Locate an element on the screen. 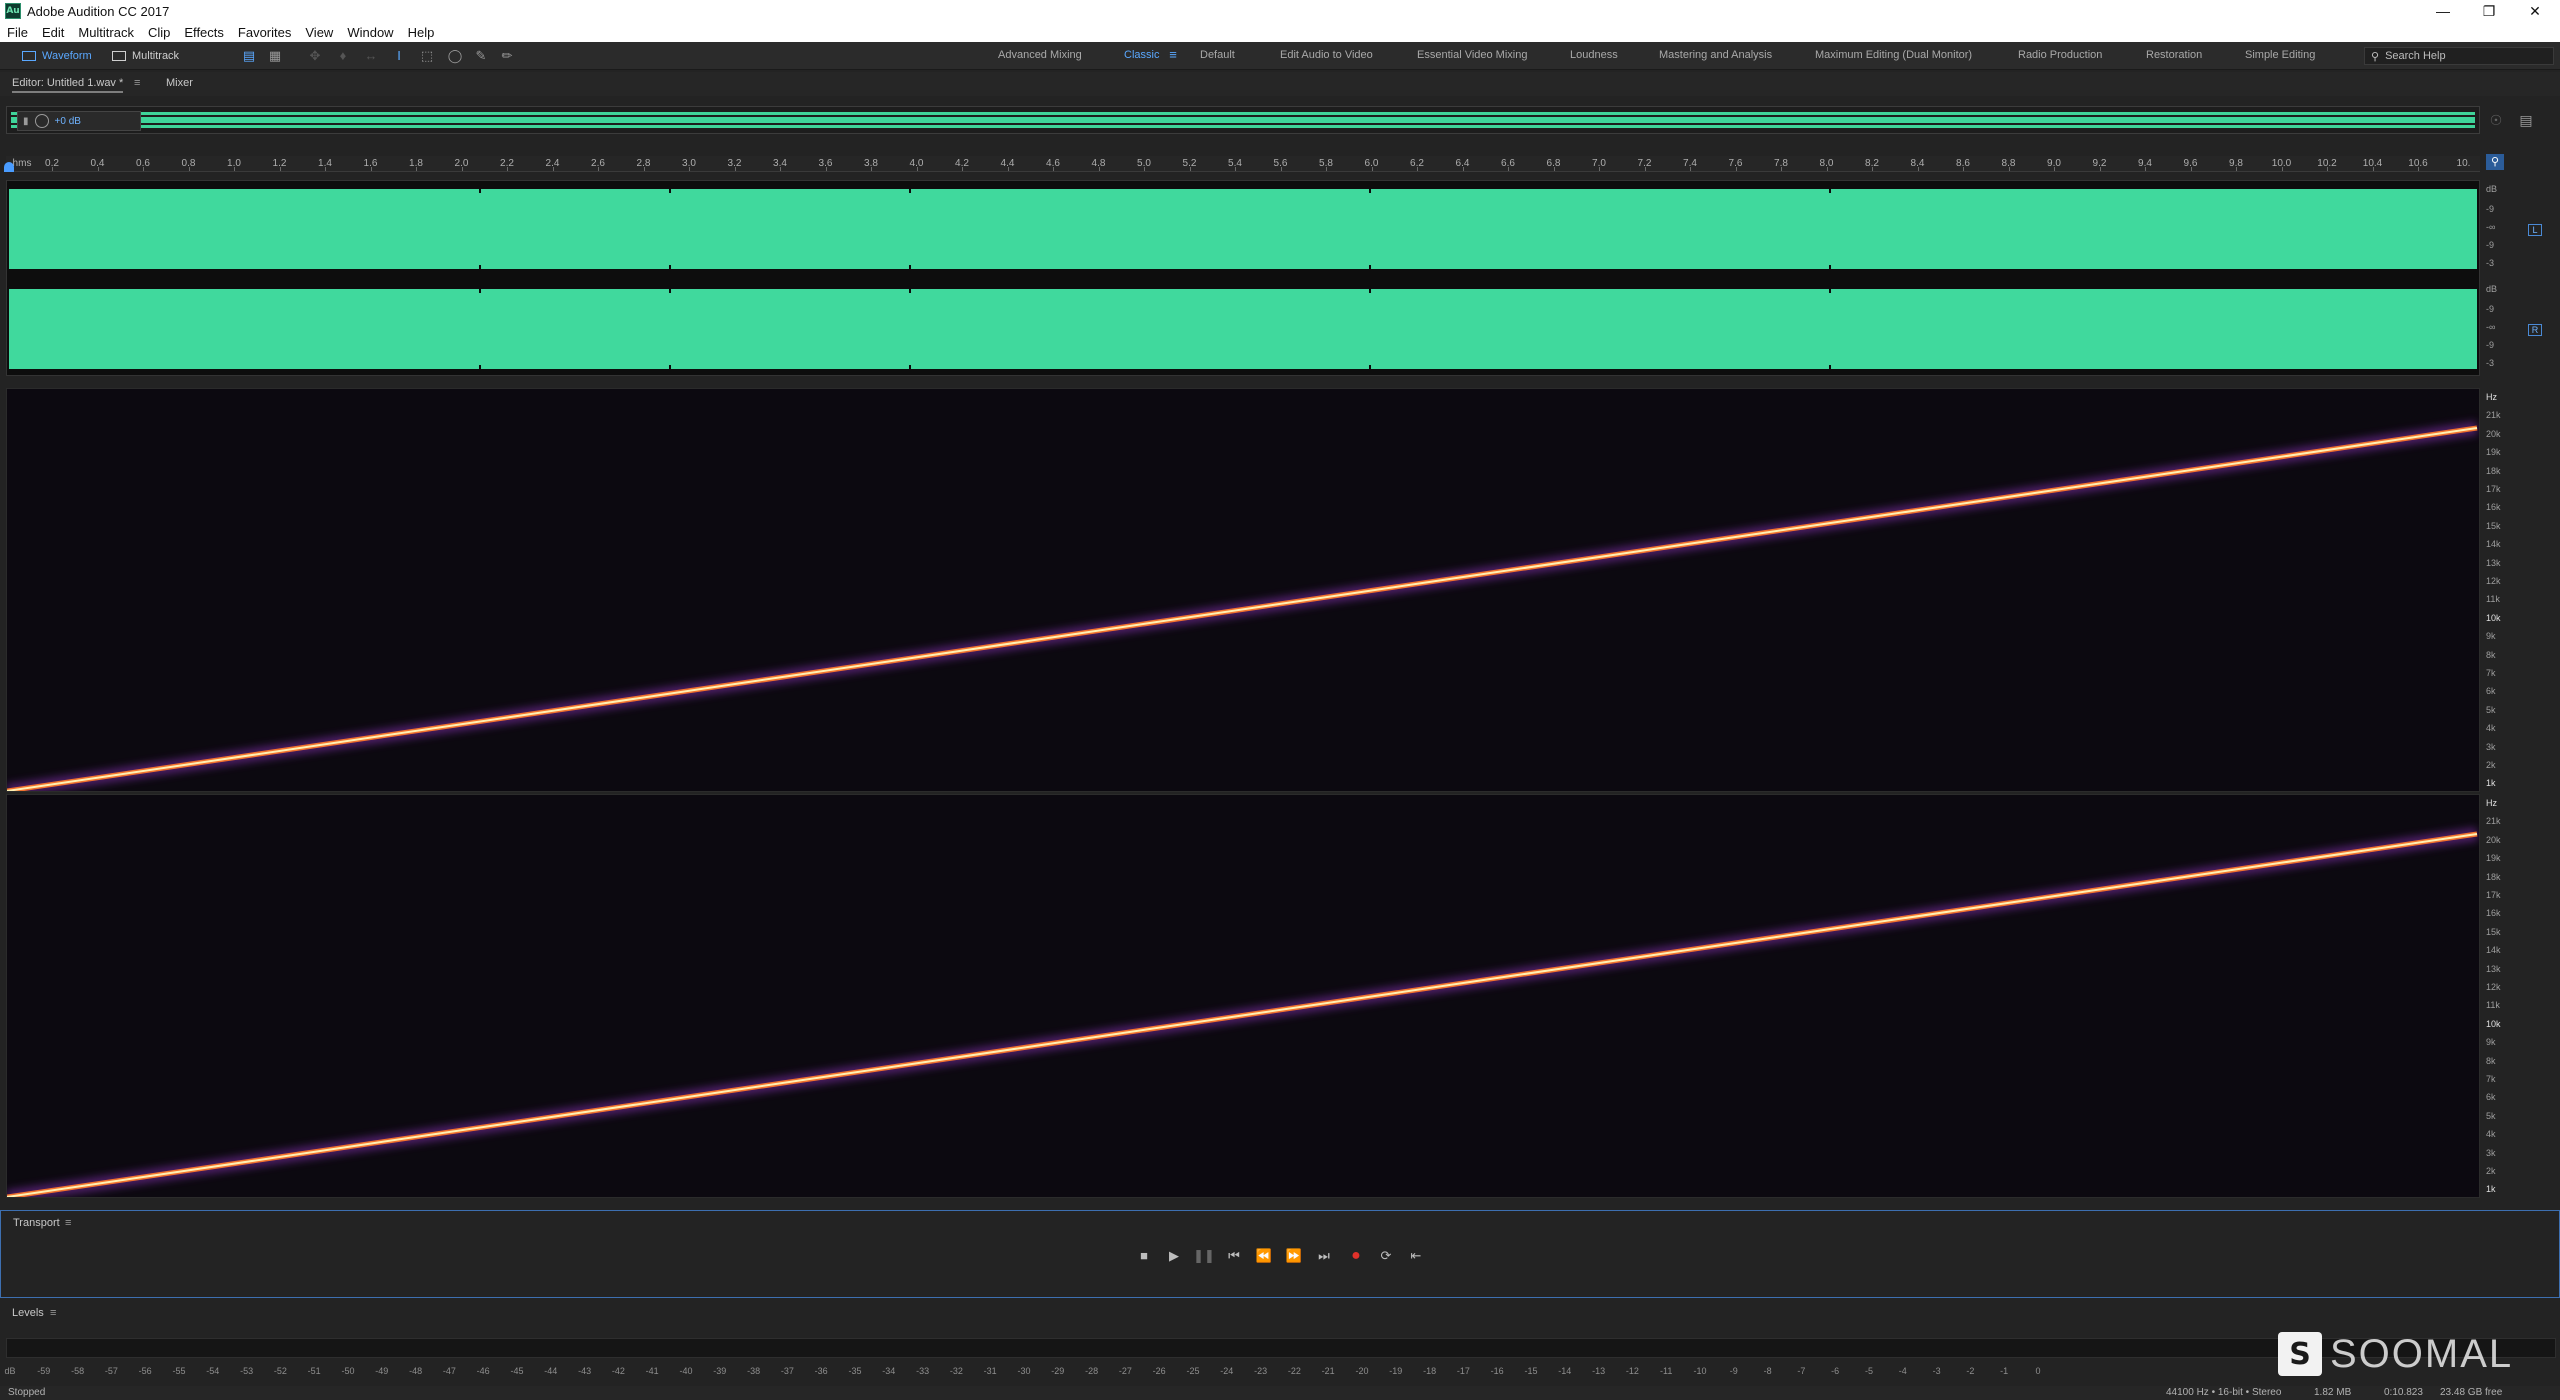 The height and width of the screenshot is (1400, 2560). go-to-start-icon: ⏮ is located at coordinates (1234, 1256).